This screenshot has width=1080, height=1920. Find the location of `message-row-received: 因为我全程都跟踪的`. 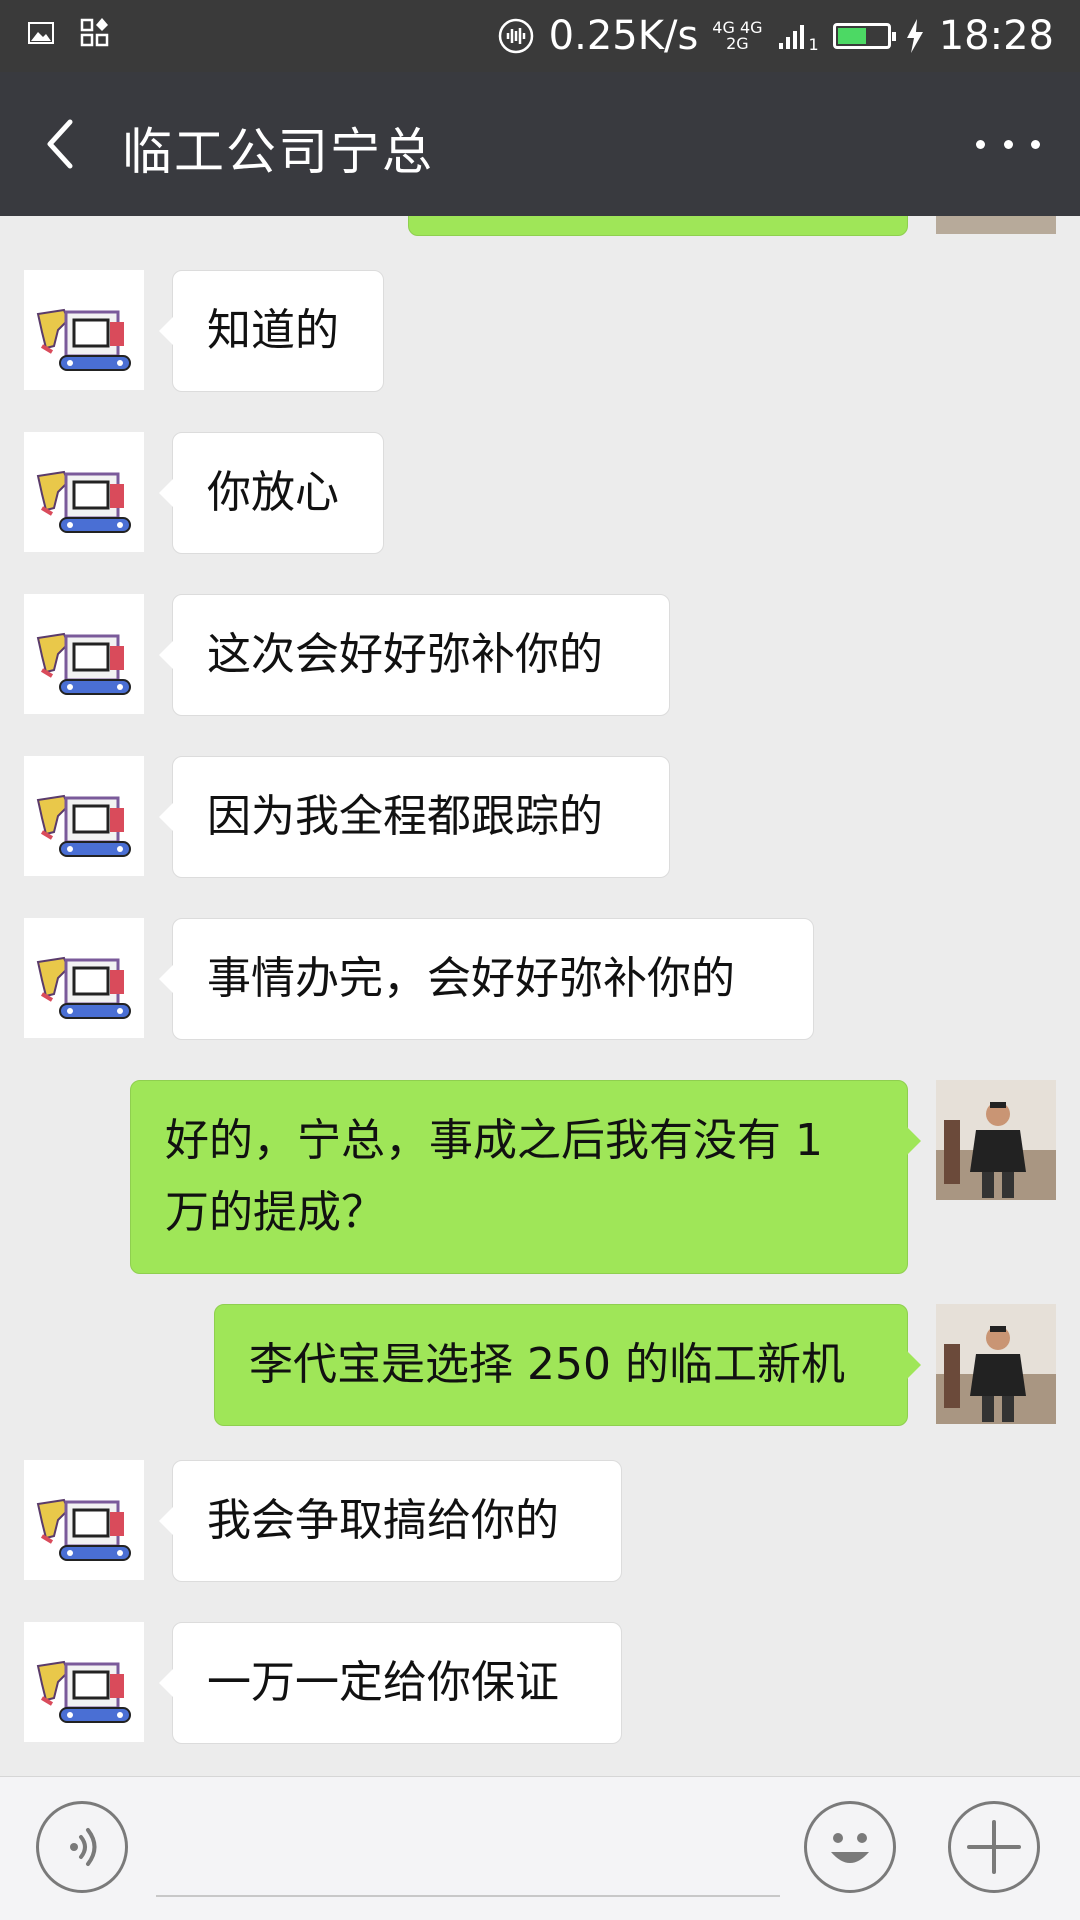

message-row-received: 因为我全程都跟踪的 is located at coordinates (540, 817).